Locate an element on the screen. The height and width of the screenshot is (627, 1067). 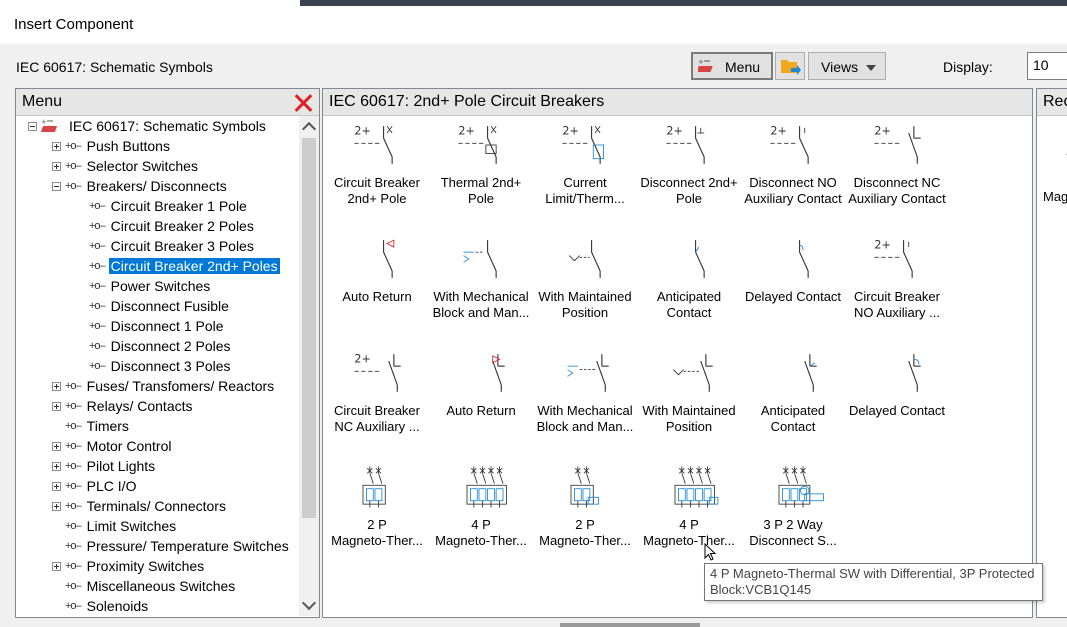
component-label-line1: 2 P is located at coordinates (585, 524).